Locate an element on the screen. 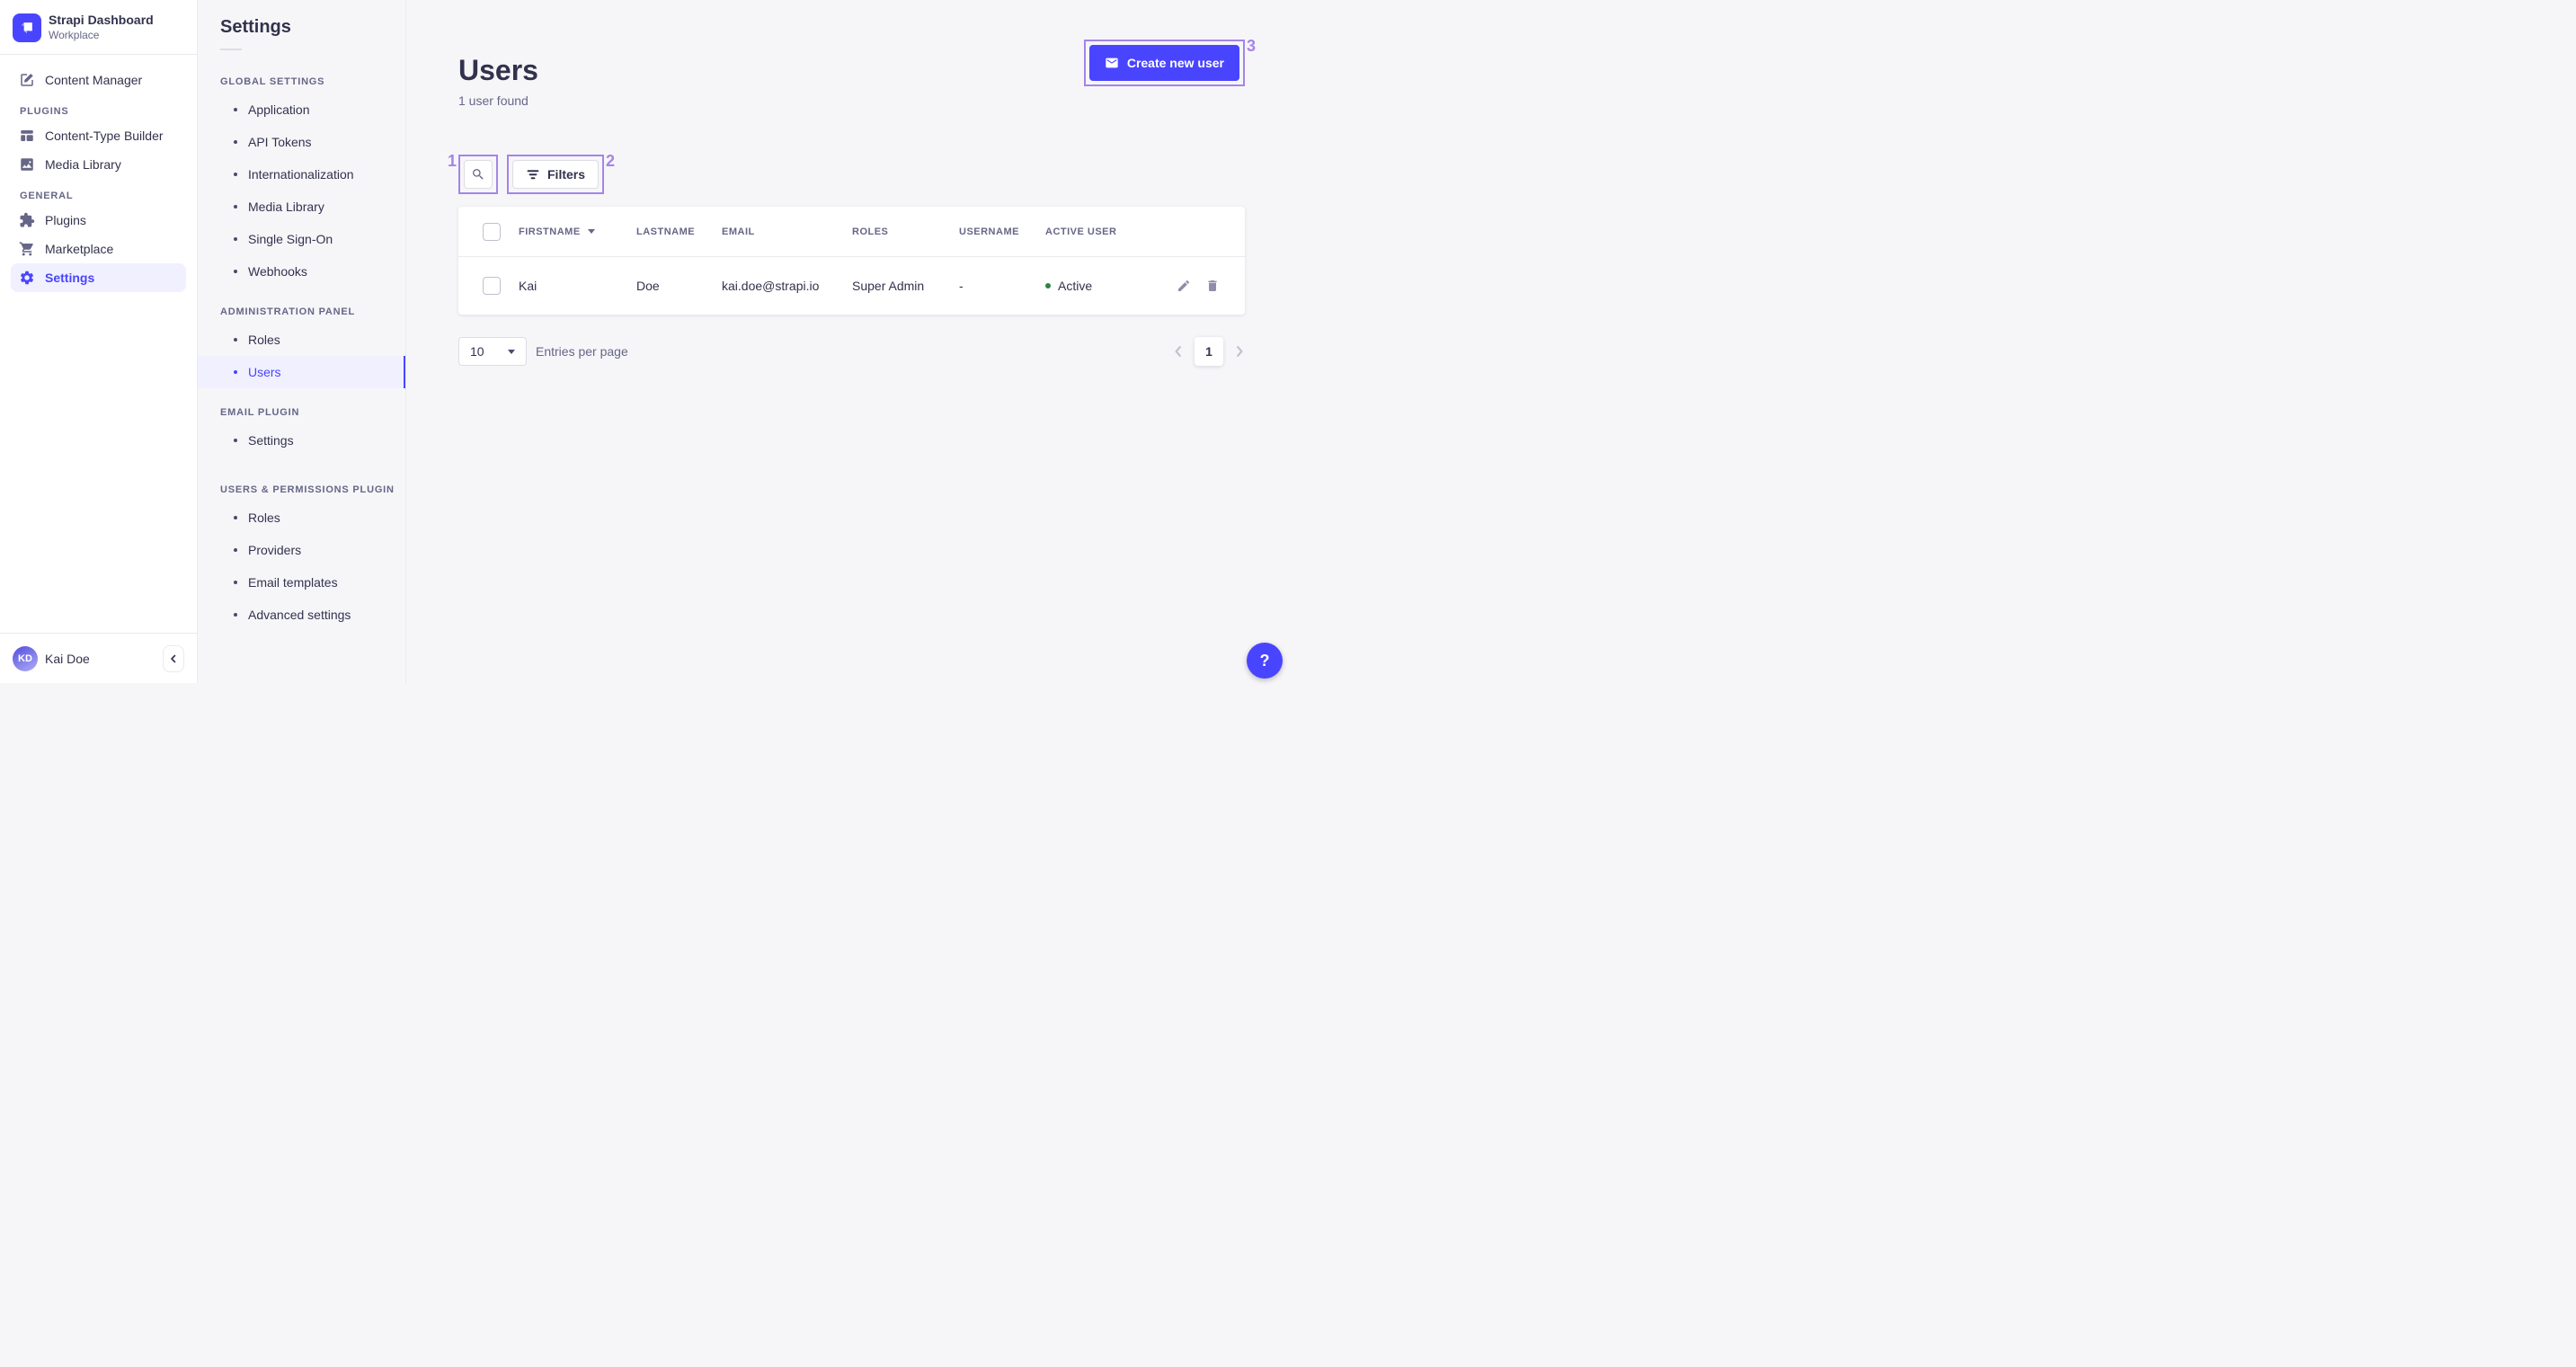 The width and height of the screenshot is (2576, 1367). page-number-button: 1 is located at coordinates (1209, 351).